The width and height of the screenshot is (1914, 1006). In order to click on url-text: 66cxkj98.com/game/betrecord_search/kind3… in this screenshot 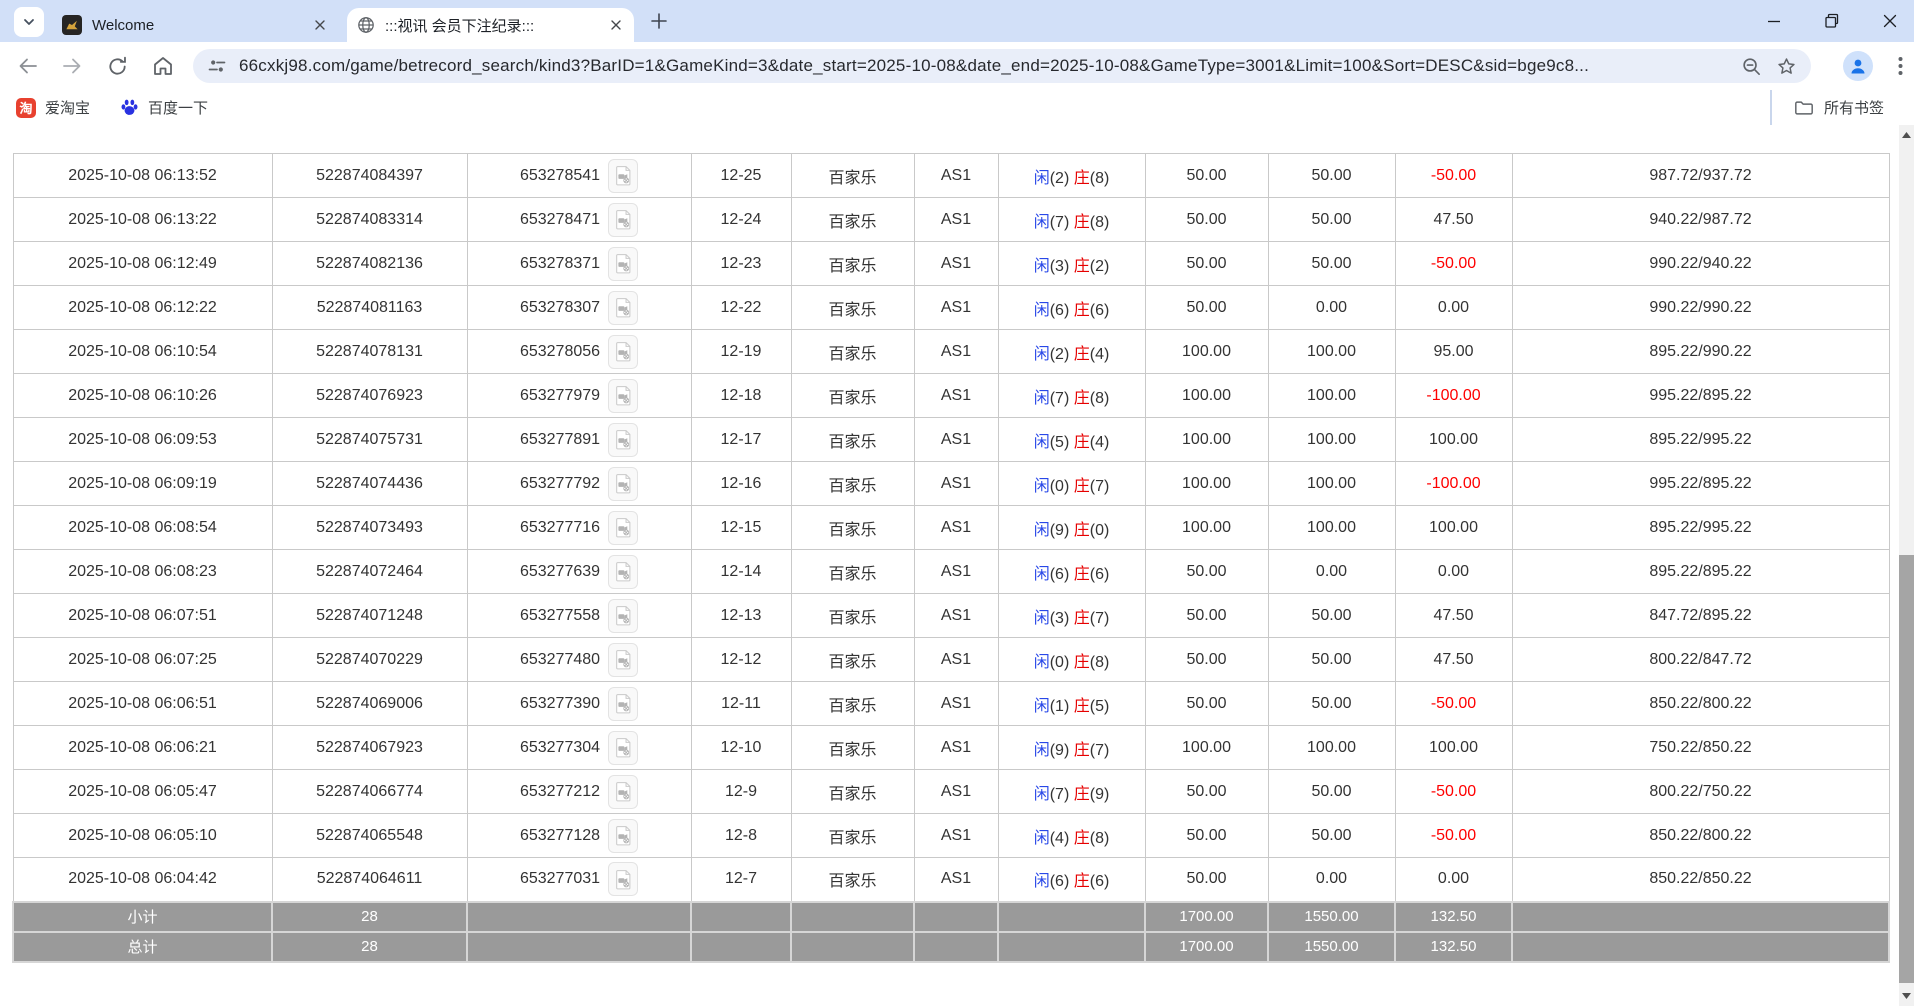, I will do `click(977, 66)`.